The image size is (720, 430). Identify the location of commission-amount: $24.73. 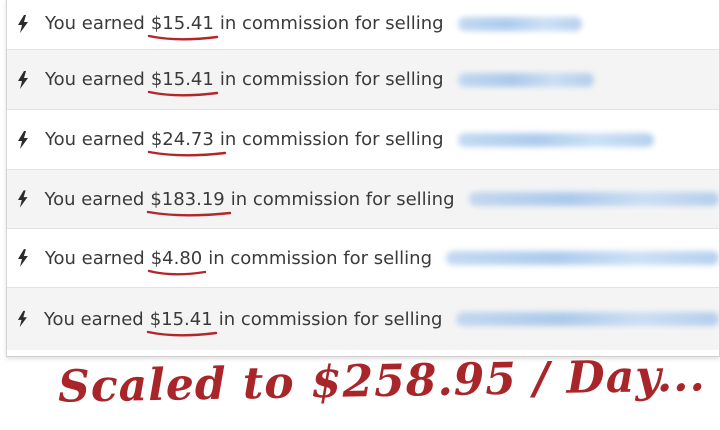
(187, 143).